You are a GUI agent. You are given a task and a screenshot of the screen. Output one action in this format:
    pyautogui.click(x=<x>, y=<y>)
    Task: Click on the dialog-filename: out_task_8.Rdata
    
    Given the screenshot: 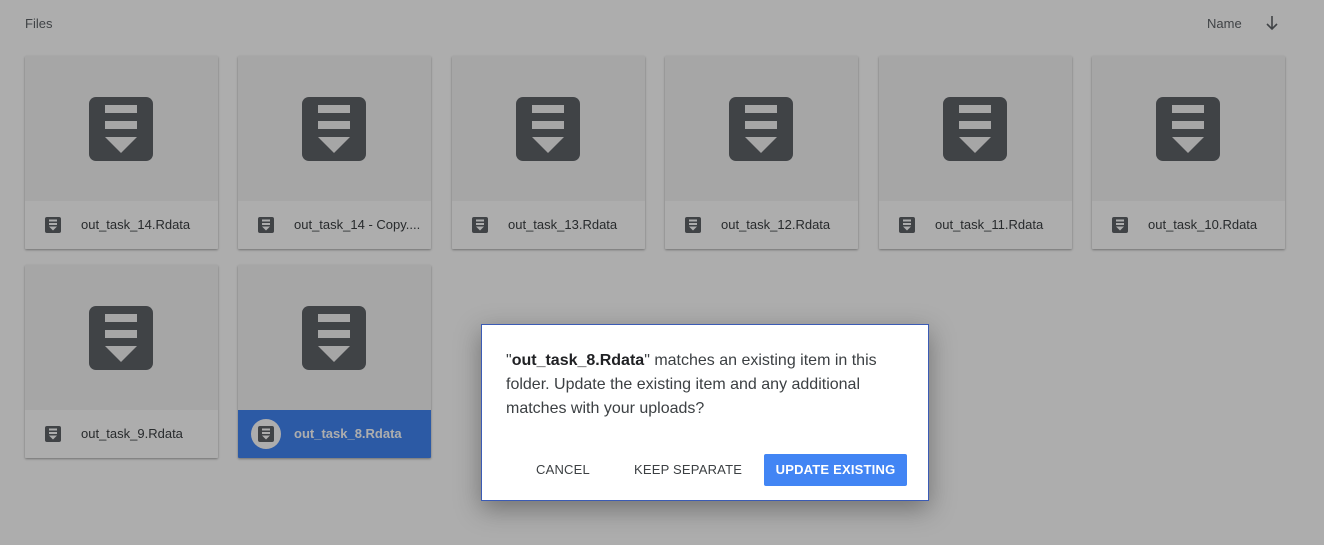 What is the action you would take?
    pyautogui.click(x=578, y=360)
    